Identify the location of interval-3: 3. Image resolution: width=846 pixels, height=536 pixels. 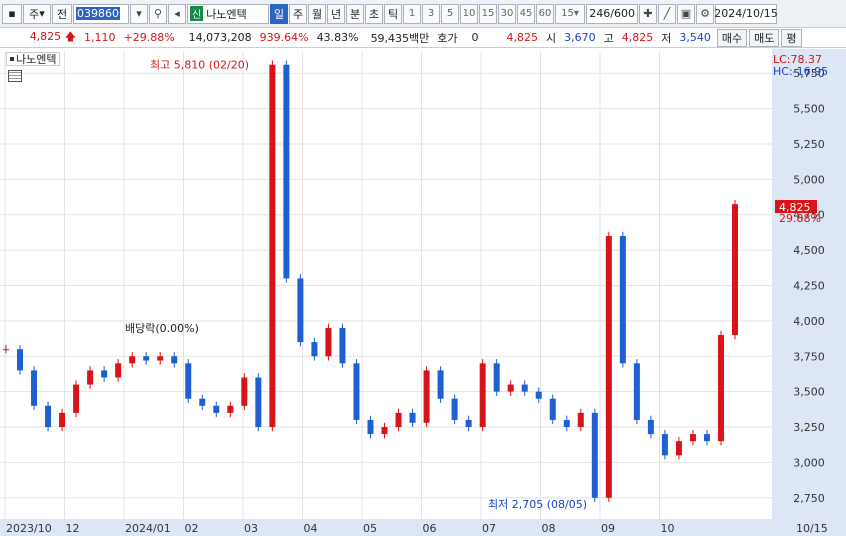
(431, 13).